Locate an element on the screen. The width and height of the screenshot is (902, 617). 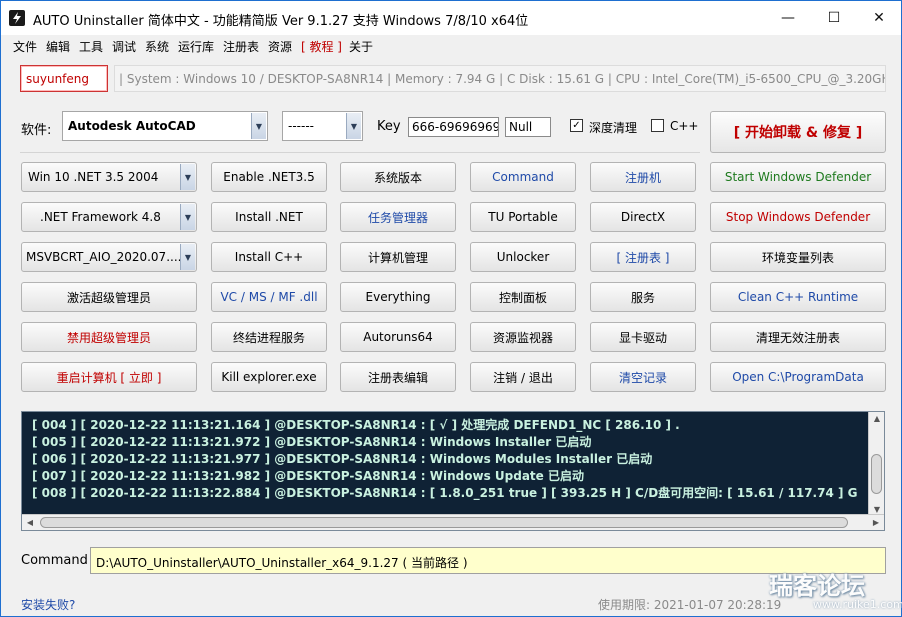
keygen-button: 注册机 is located at coordinates (643, 177).